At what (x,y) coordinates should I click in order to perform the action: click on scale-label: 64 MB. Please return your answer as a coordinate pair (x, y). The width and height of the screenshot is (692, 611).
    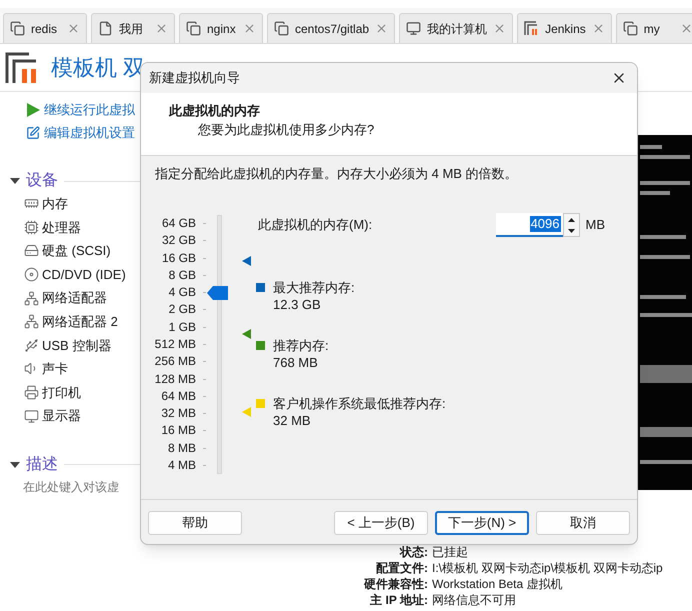
    Looking at the image, I should click on (178, 396).